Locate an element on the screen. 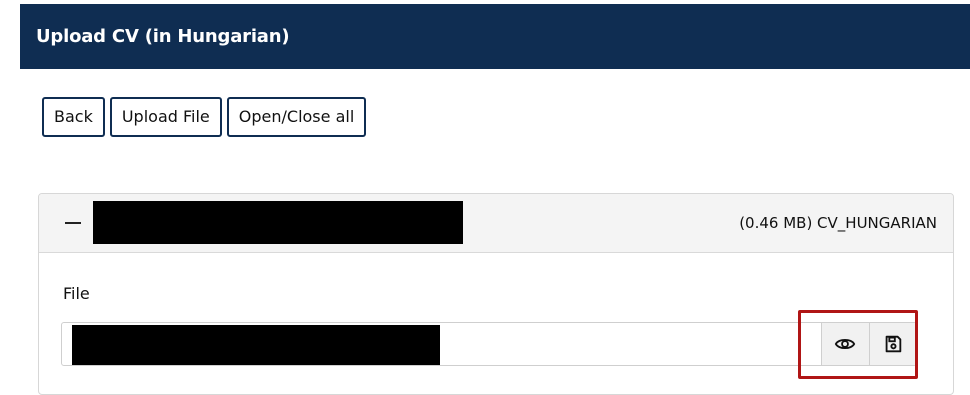 The width and height of the screenshot is (970, 395). floppy-disk-icon is located at coordinates (893, 344).